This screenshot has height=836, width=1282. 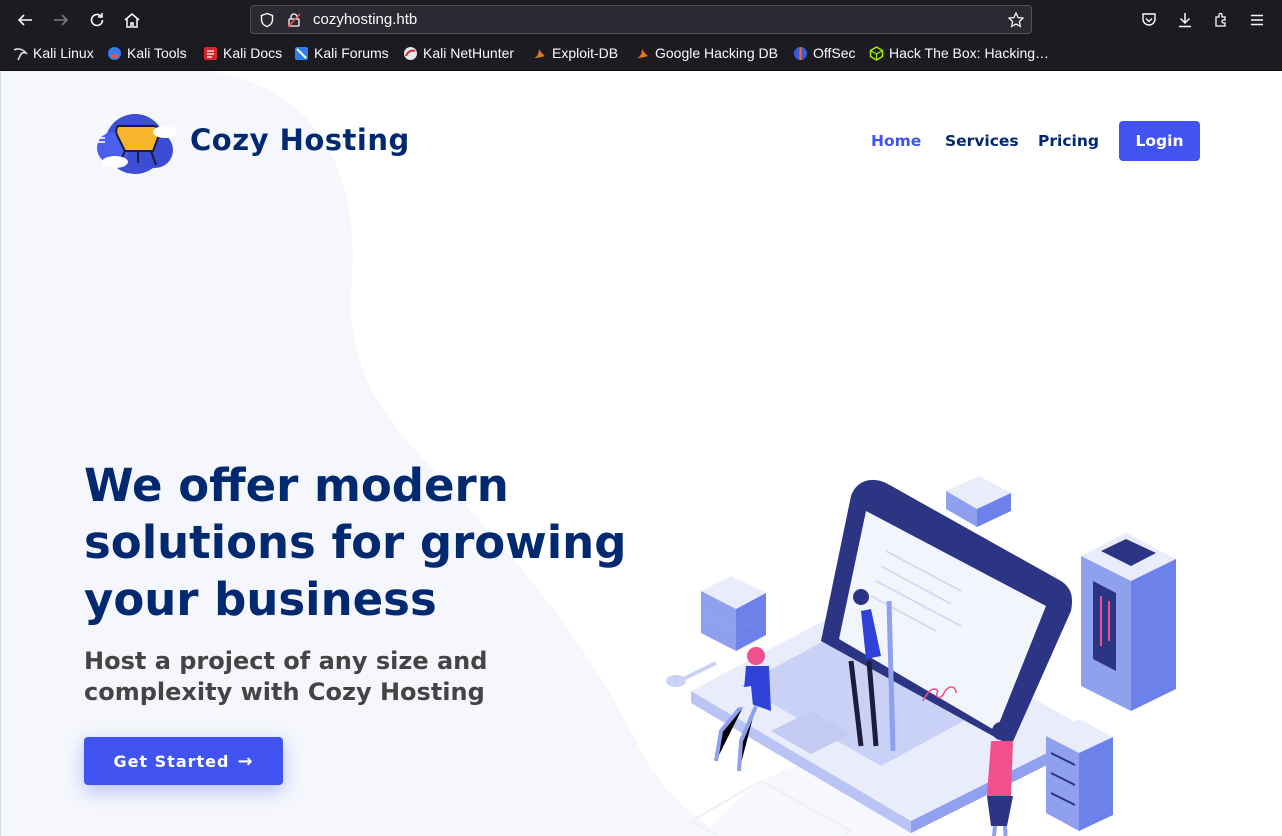 I want to click on back-button, so click(x=25, y=20).